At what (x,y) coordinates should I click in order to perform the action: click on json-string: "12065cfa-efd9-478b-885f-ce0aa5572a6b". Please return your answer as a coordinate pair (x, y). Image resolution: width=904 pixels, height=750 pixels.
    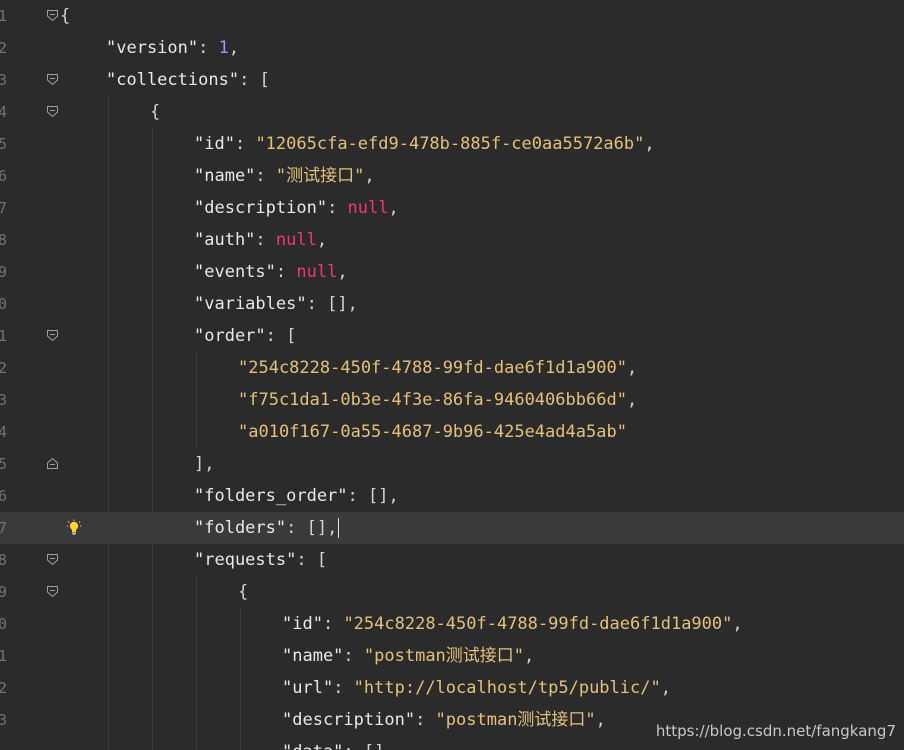
    Looking at the image, I should click on (450, 144).